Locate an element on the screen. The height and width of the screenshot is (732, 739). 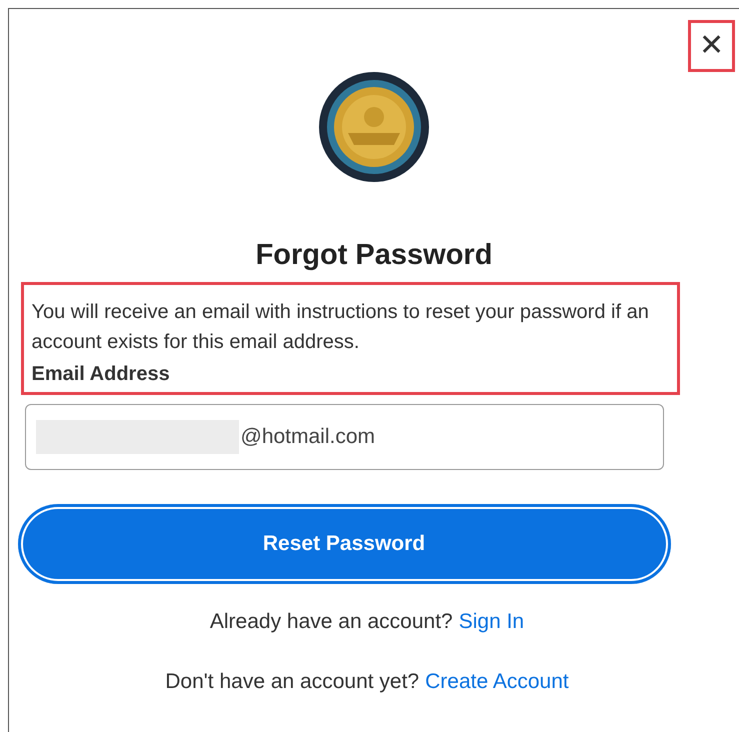
close-button: ✕ is located at coordinates (711, 46).